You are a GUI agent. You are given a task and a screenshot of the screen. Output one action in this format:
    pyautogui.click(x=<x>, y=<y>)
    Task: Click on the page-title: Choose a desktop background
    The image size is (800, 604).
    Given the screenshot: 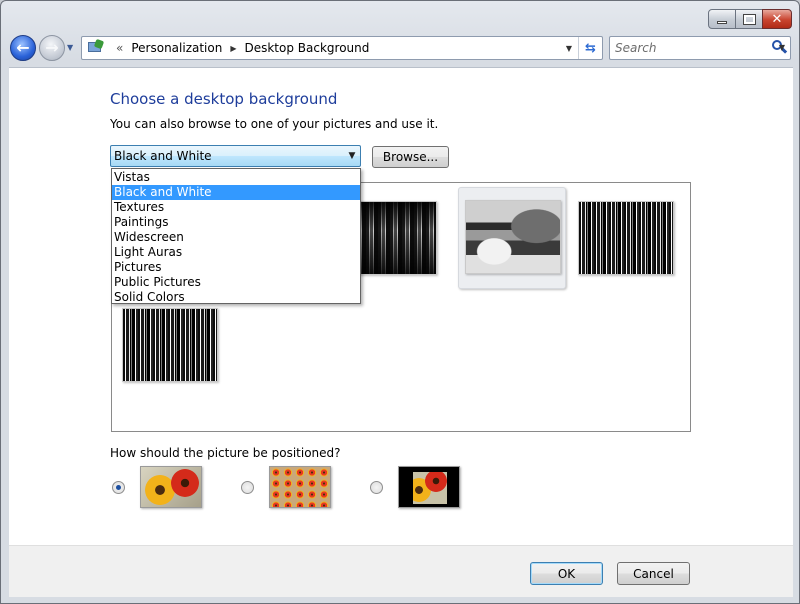 What is the action you would take?
    pyautogui.click(x=224, y=99)
    